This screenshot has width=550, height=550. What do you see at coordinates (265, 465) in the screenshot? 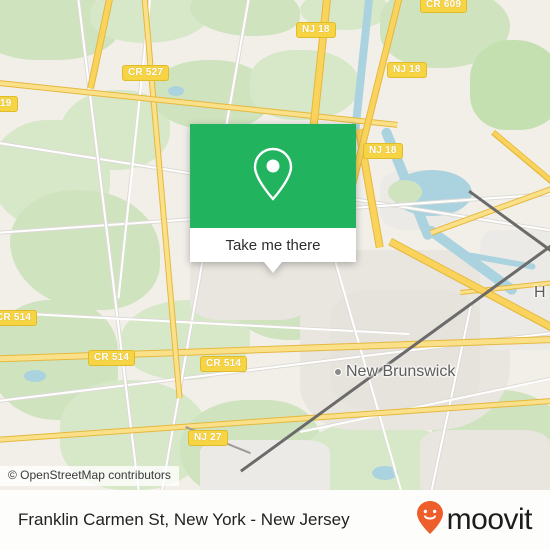
I see `map-urban-area` at bounding box center [265, 465].